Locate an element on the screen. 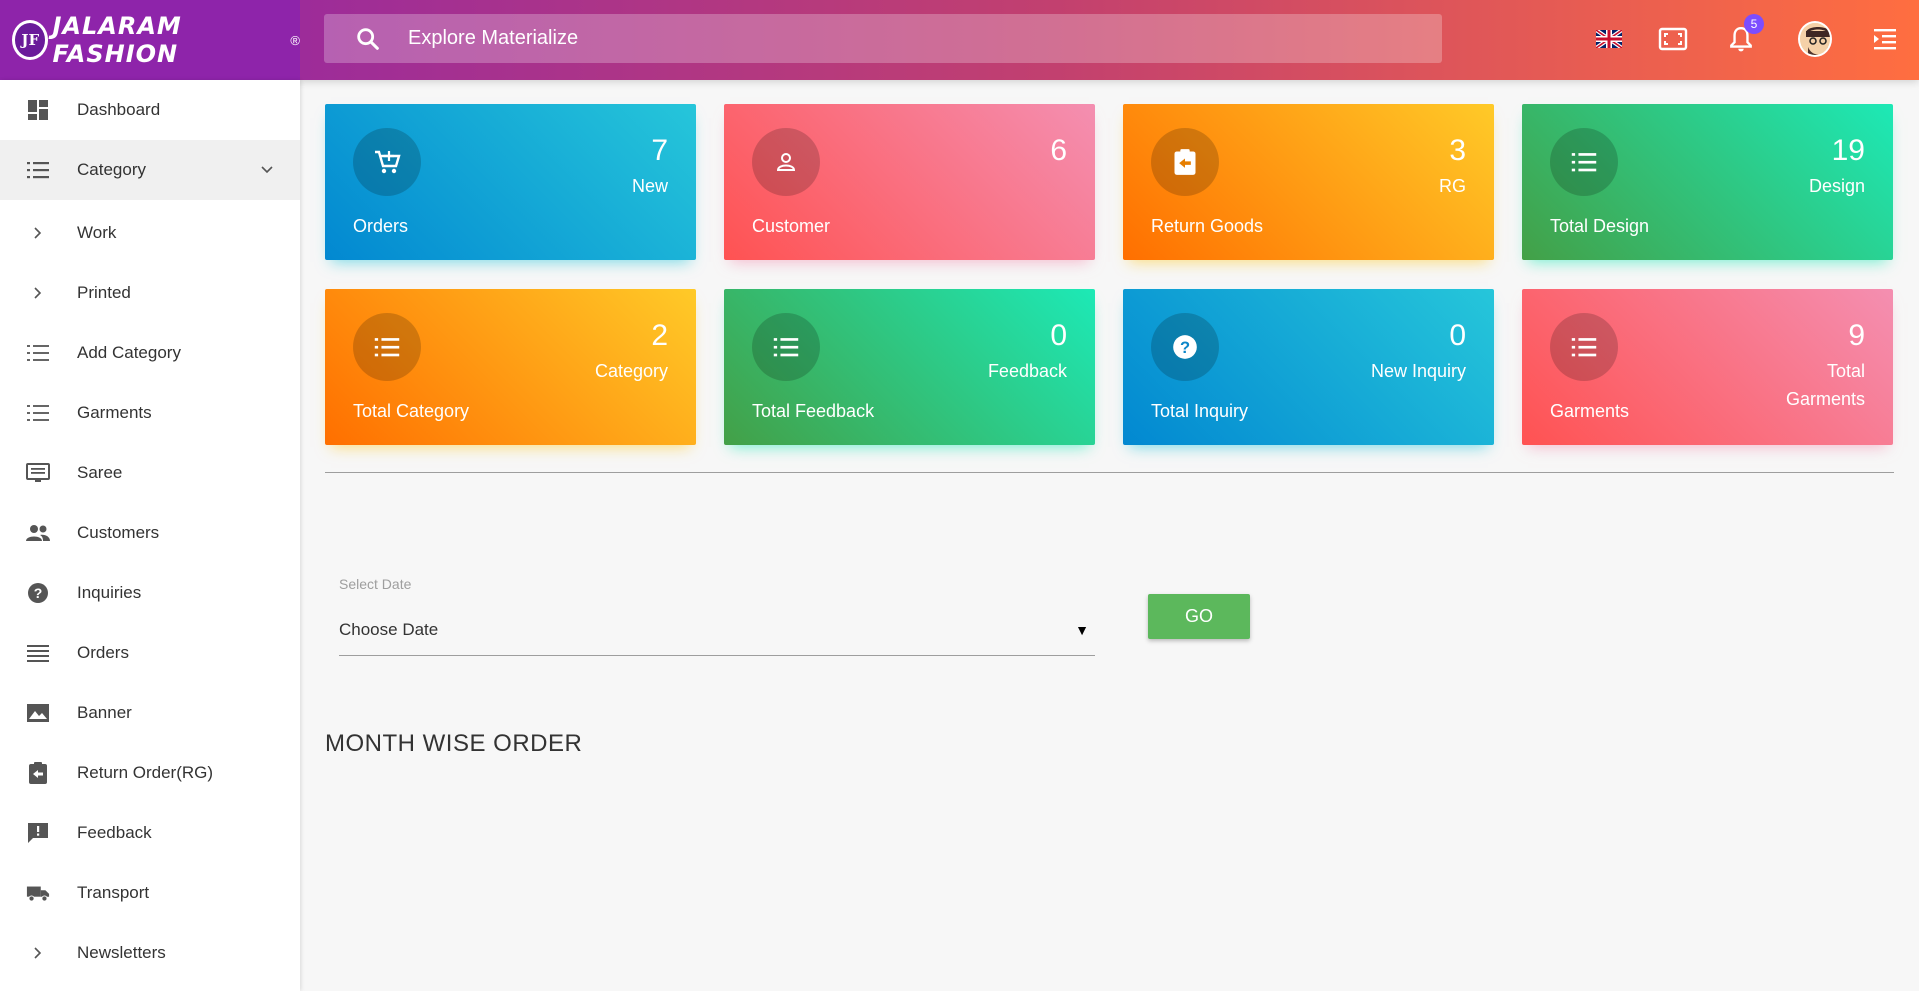  sidebar-item-newsletters: Newsletters is located at coordinates (150, 953).